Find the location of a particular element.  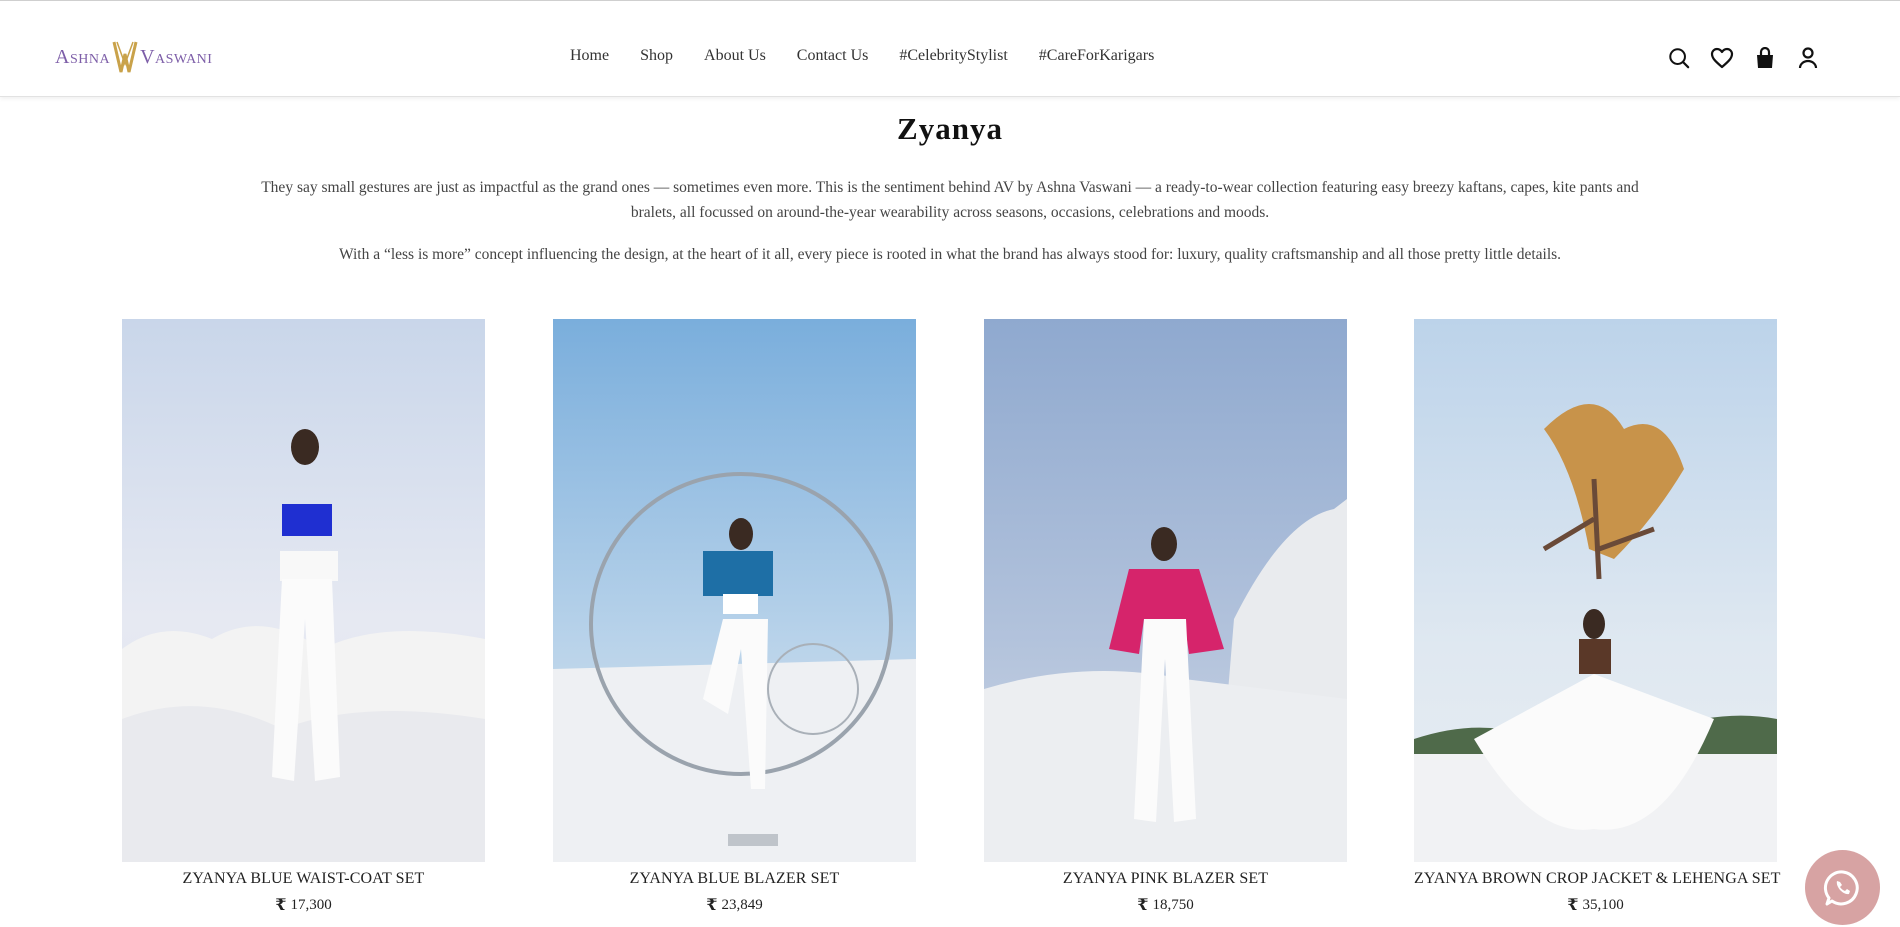

product-price: ₹ 18,750 is located at coordinates (1165, 905).